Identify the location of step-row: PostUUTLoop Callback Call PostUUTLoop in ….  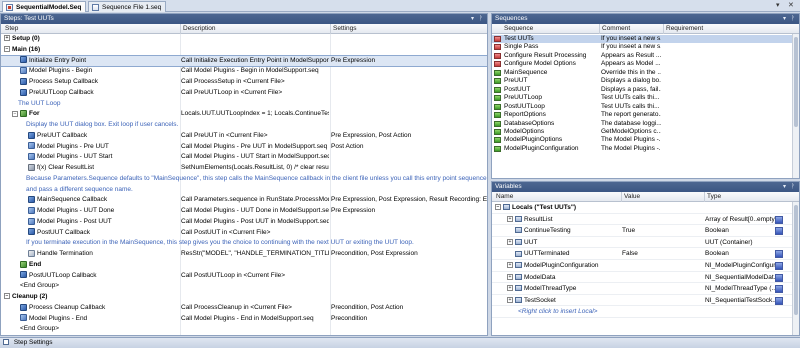
(244, 276).